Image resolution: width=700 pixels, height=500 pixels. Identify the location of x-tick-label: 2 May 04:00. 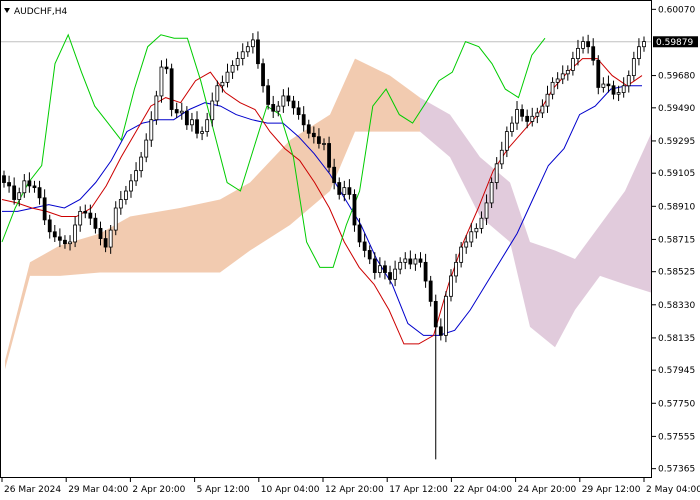
(673, 490).